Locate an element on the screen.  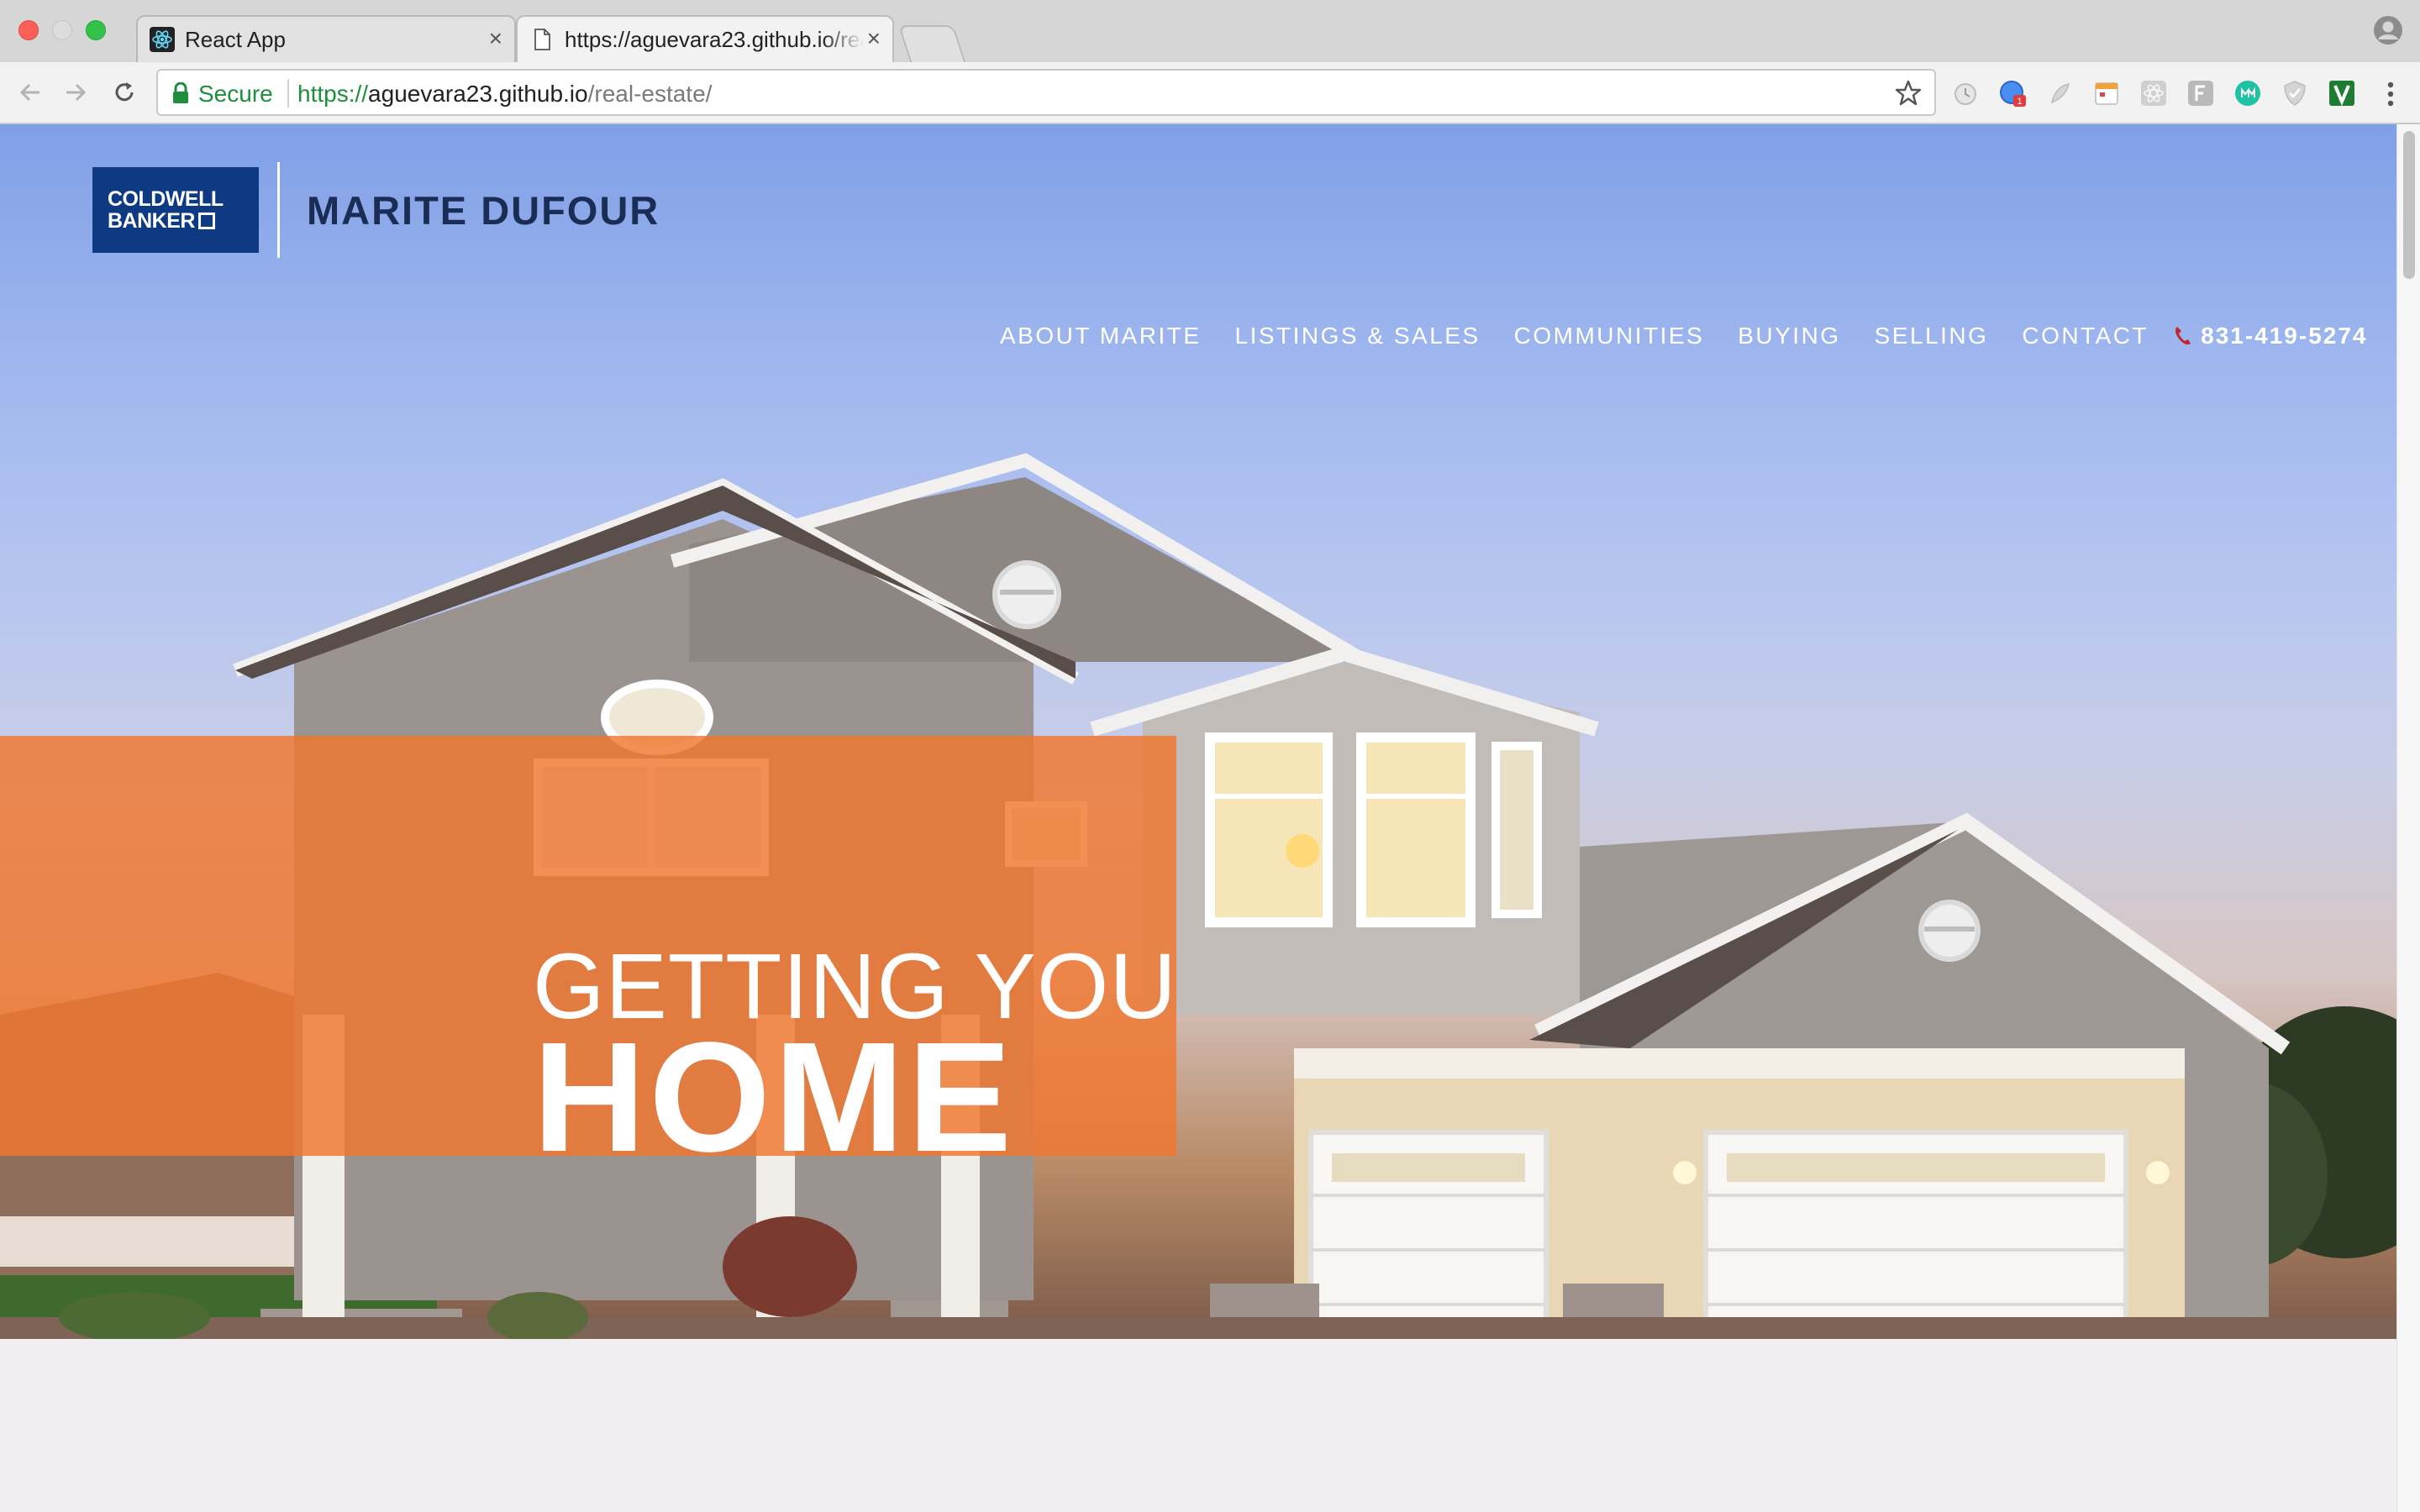
window-close-button is located at coordinates (28, 30).